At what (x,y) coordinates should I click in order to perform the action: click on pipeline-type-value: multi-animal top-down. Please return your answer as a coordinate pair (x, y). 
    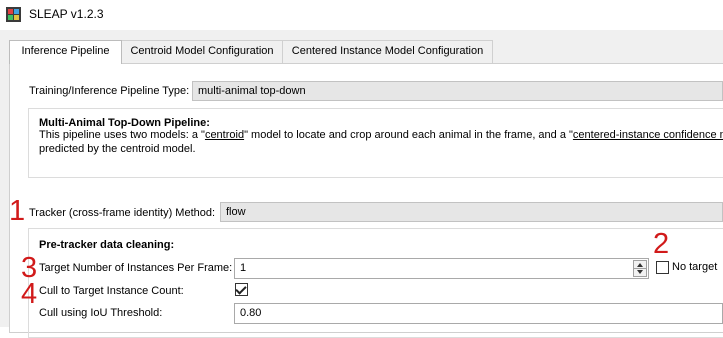
    Looking at the image, I should click on (252, 91).